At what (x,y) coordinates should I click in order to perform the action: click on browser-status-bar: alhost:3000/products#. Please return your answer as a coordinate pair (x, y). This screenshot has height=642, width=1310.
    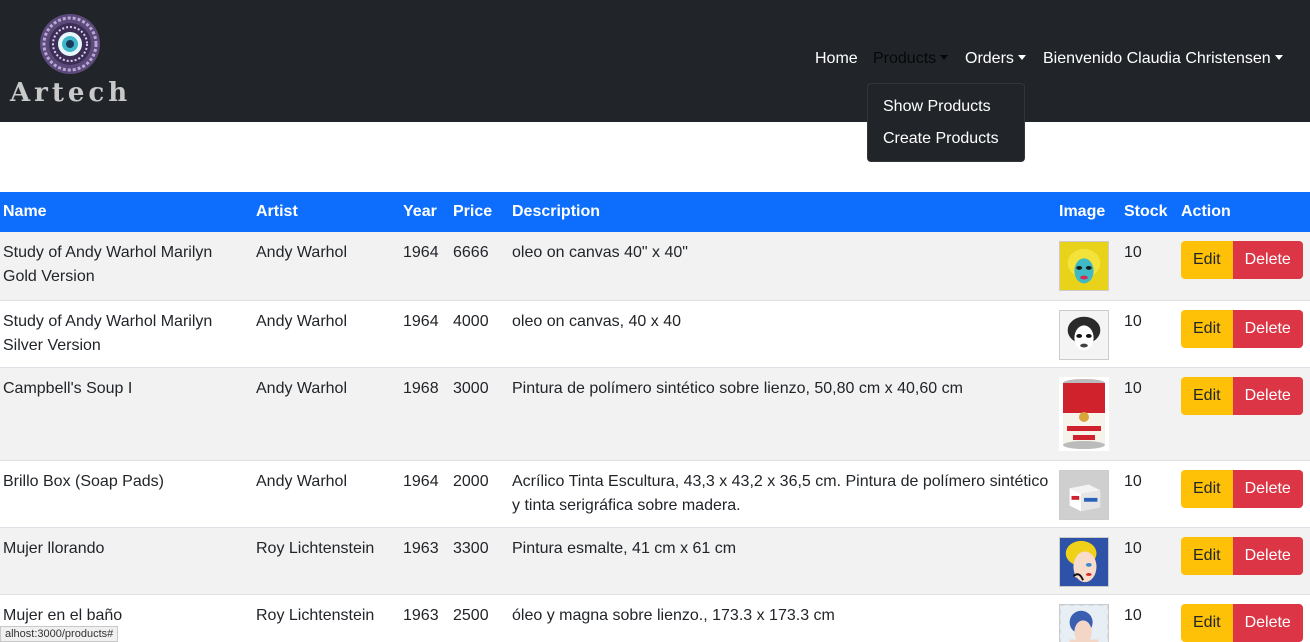
    Looking at the image, I should click on (59, 634).